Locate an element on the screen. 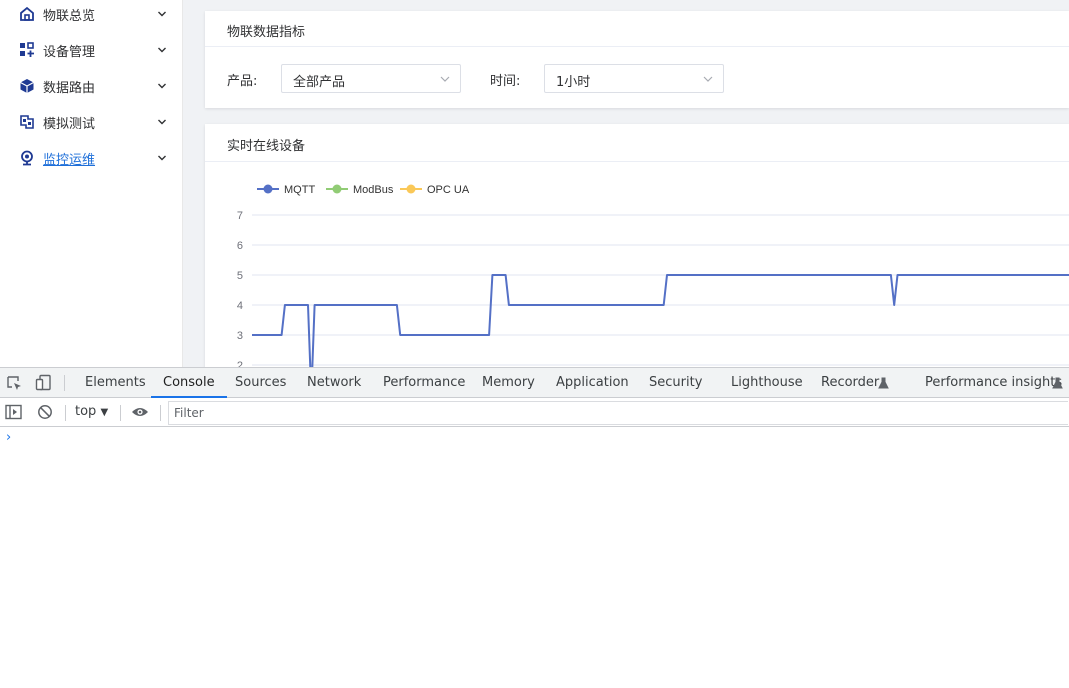 This screenshot has height=688, width=1069. simulate-icon is located at coordinates (27, 122).